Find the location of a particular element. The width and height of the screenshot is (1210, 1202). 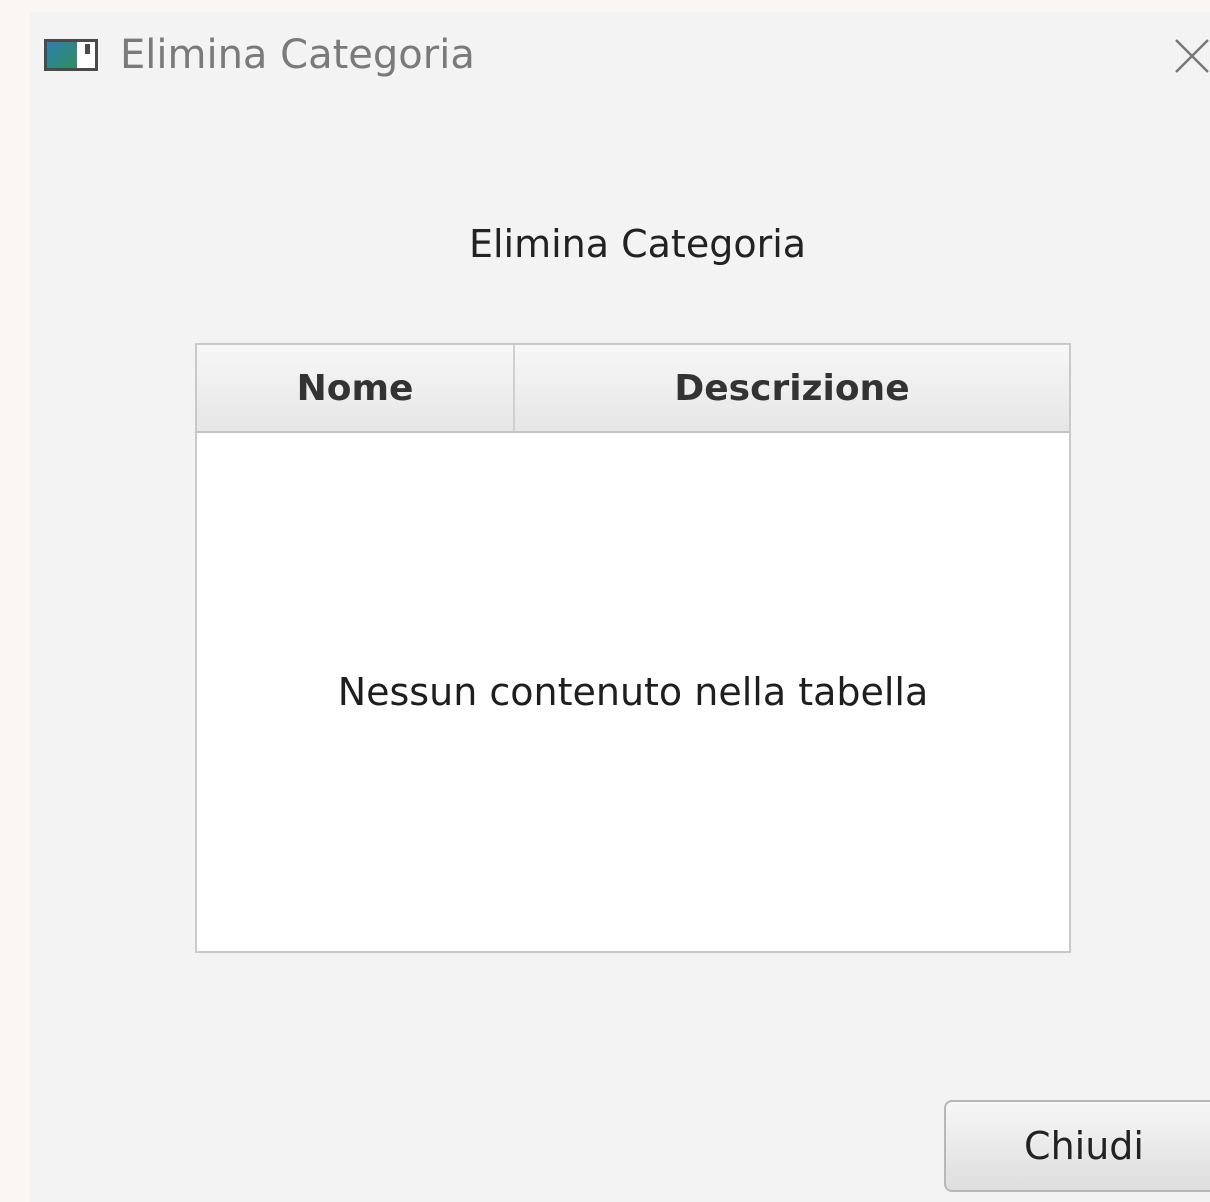

column-header-descrizione: Descrizione is located at coordinates (792, 388).